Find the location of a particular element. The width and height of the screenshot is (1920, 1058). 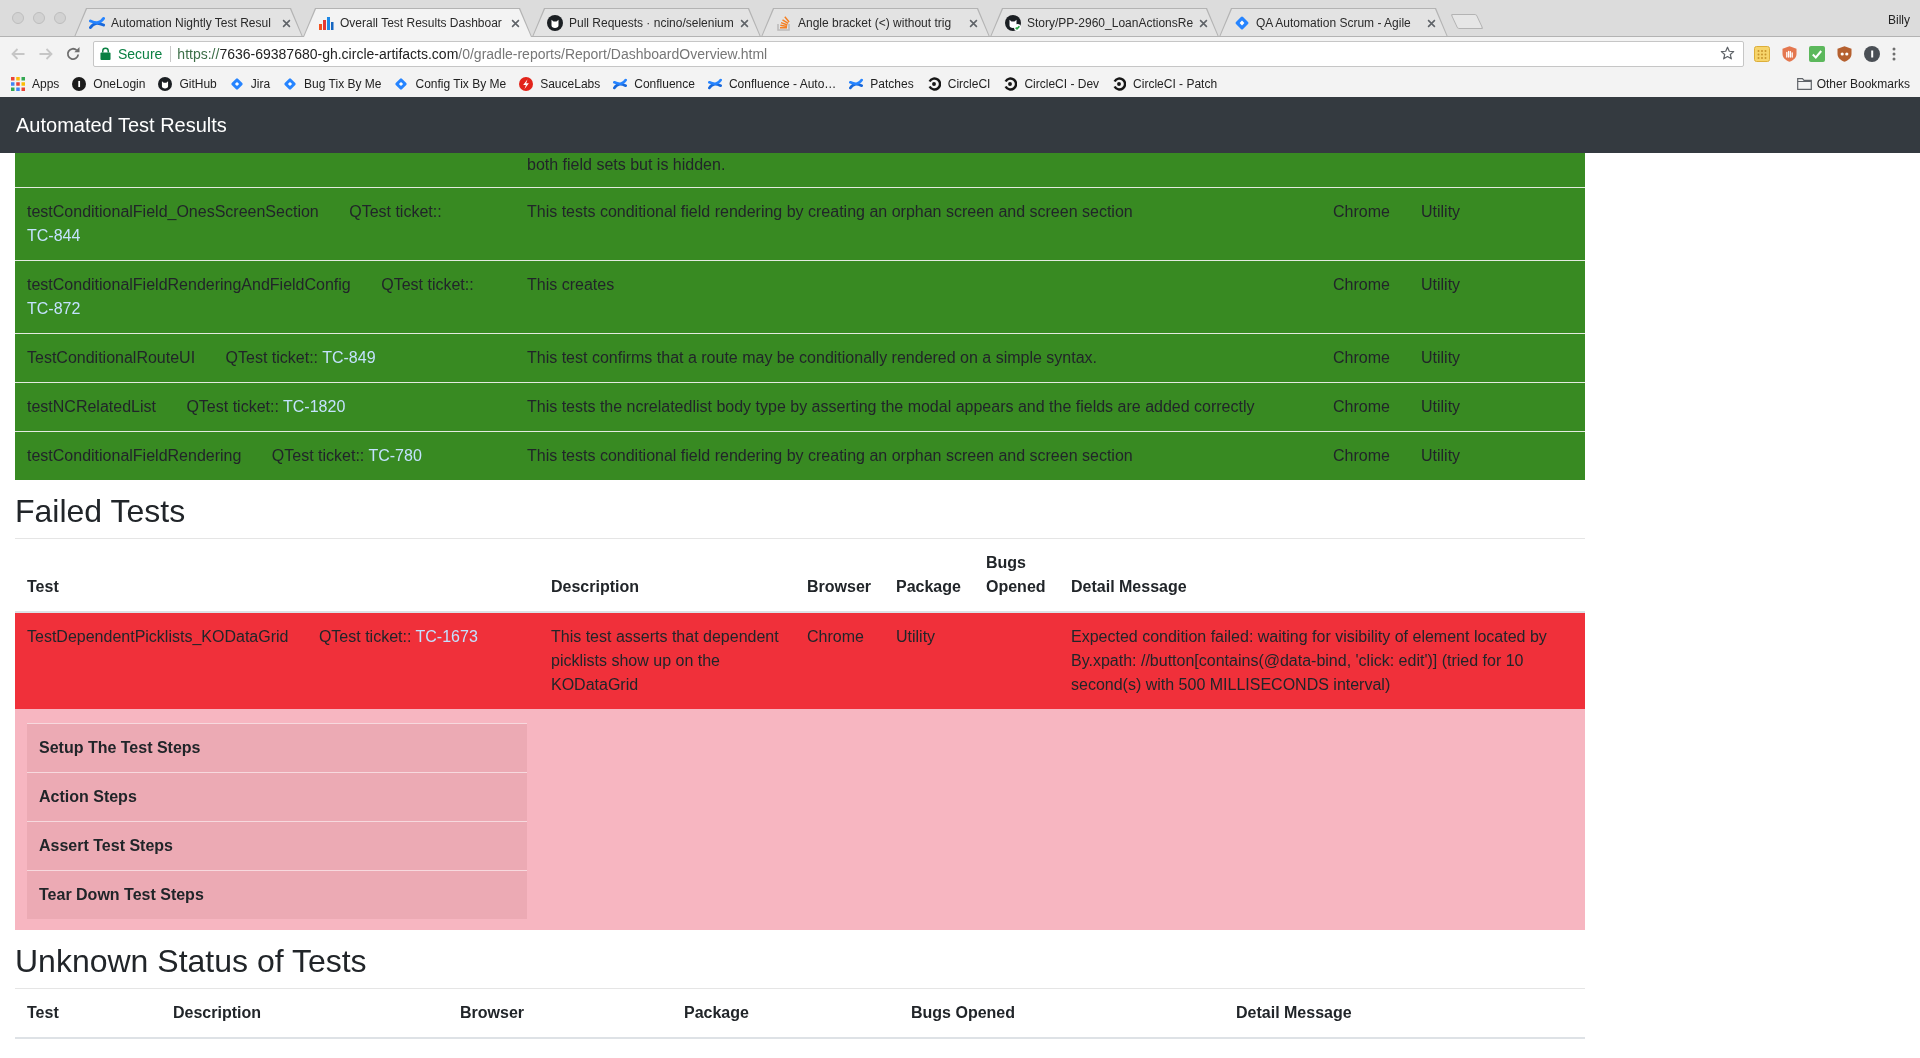

bookmark-link: OneLogin is located at coordinates (109, 83).